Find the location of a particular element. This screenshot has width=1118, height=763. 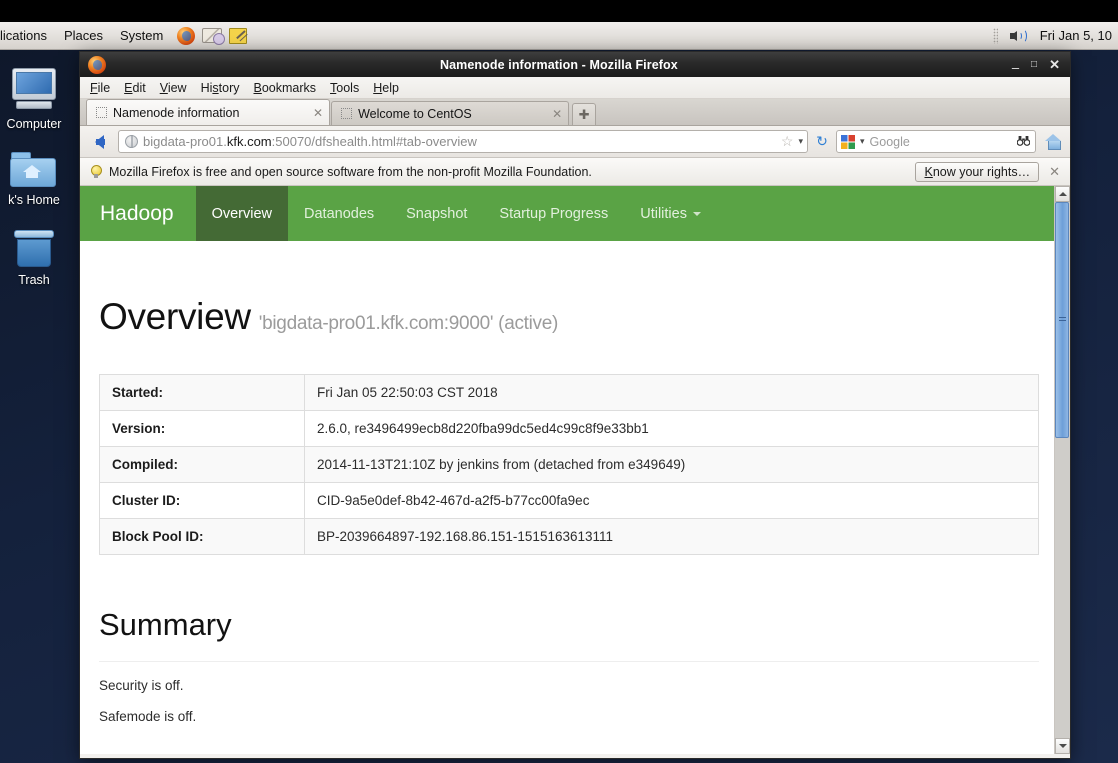

tab-namenode-information: Namenode information ✕ is located at coordinates (208, 112).